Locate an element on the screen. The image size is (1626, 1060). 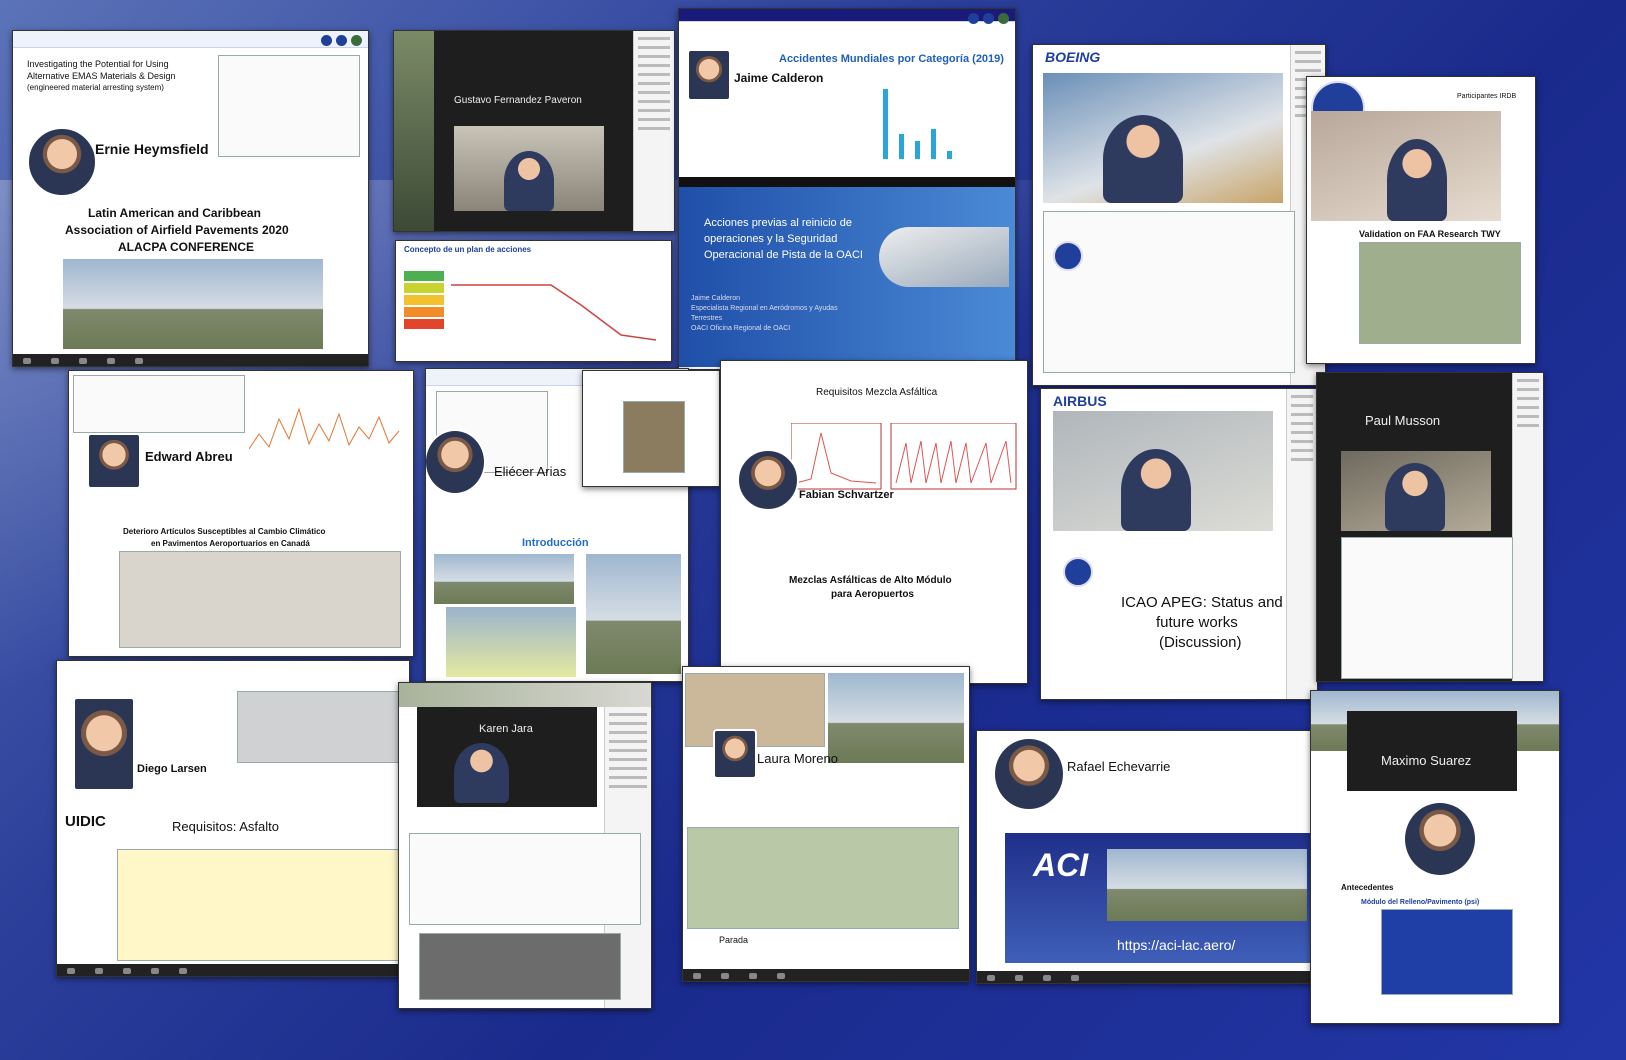
slide-title-line-1: Mezclas Asfálticas de Alto Módulo is located at coordinates (870, 580).